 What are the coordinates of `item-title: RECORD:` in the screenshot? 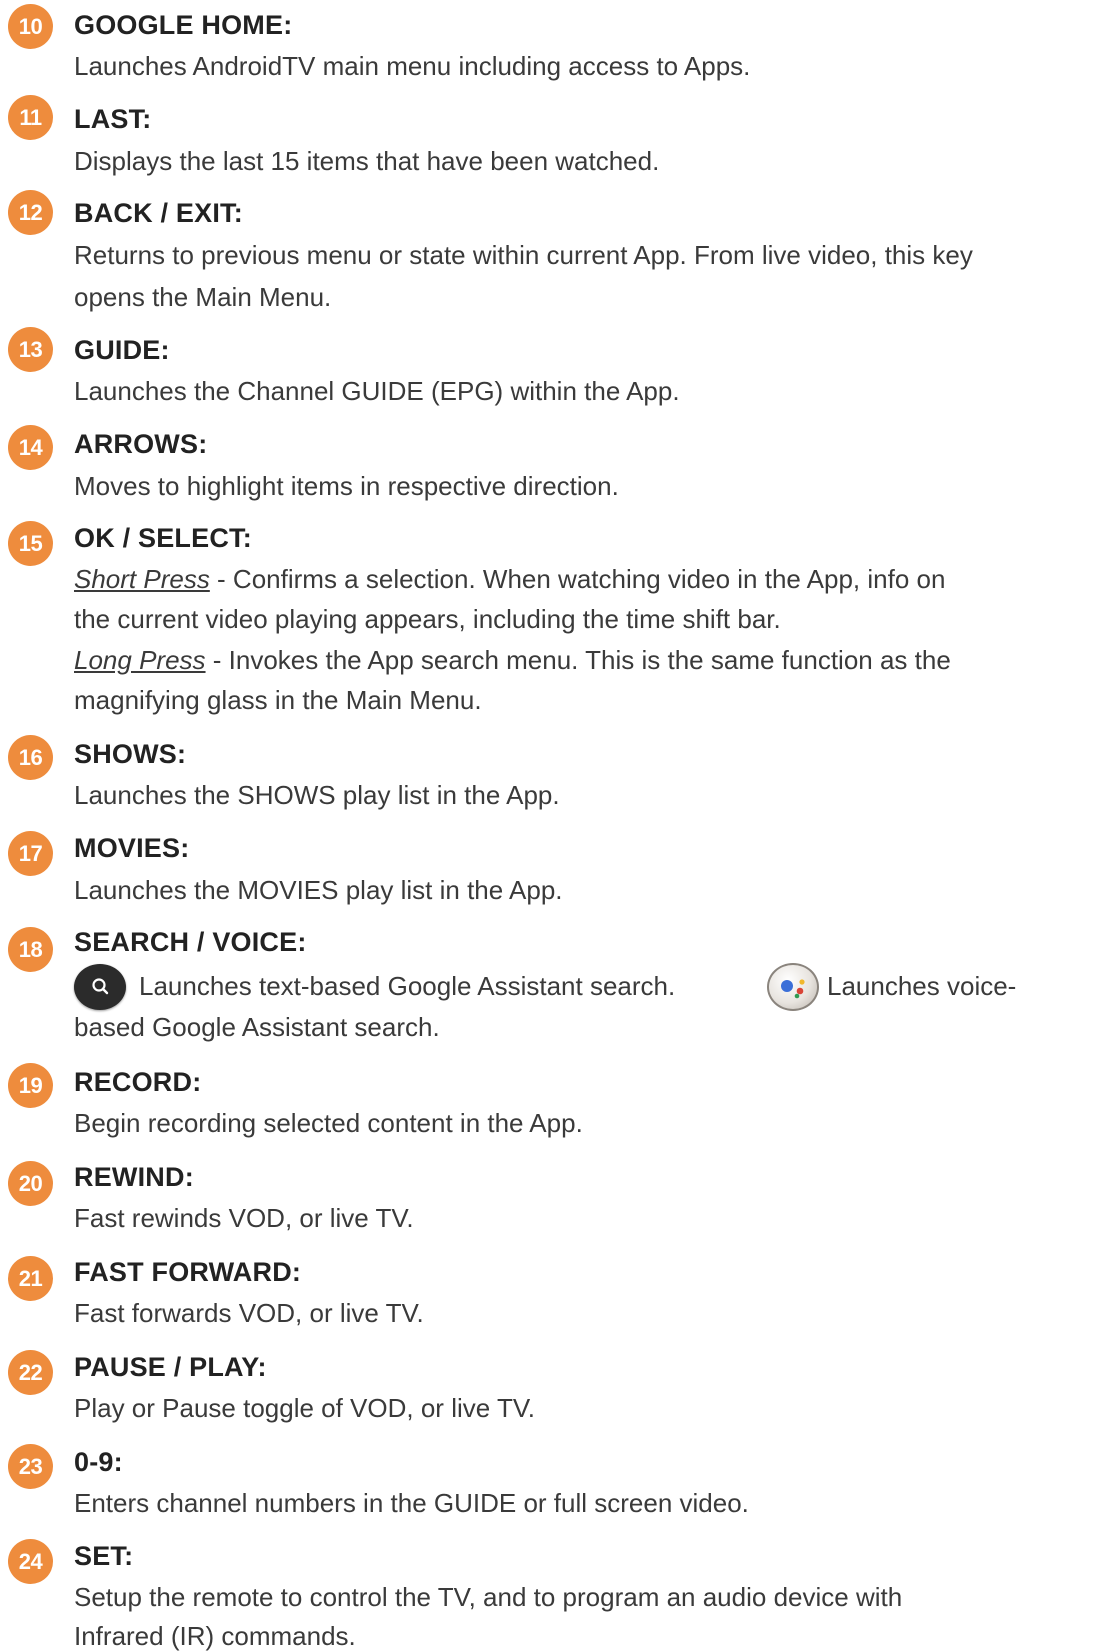 It's located at (138, 1082).